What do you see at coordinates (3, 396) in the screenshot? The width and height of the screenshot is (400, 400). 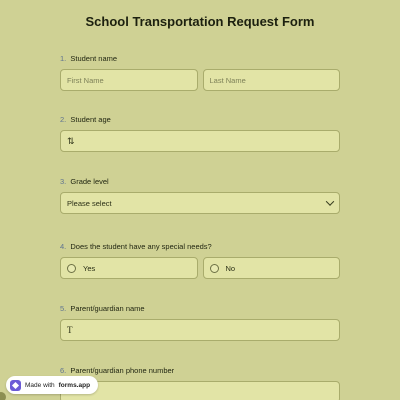 I see `decorative-dot` at bounding box center [3, 396].